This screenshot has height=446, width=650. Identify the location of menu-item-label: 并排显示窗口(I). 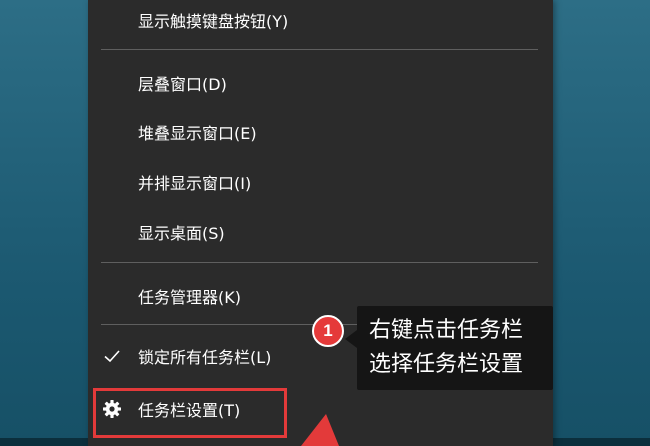
(195, 183).